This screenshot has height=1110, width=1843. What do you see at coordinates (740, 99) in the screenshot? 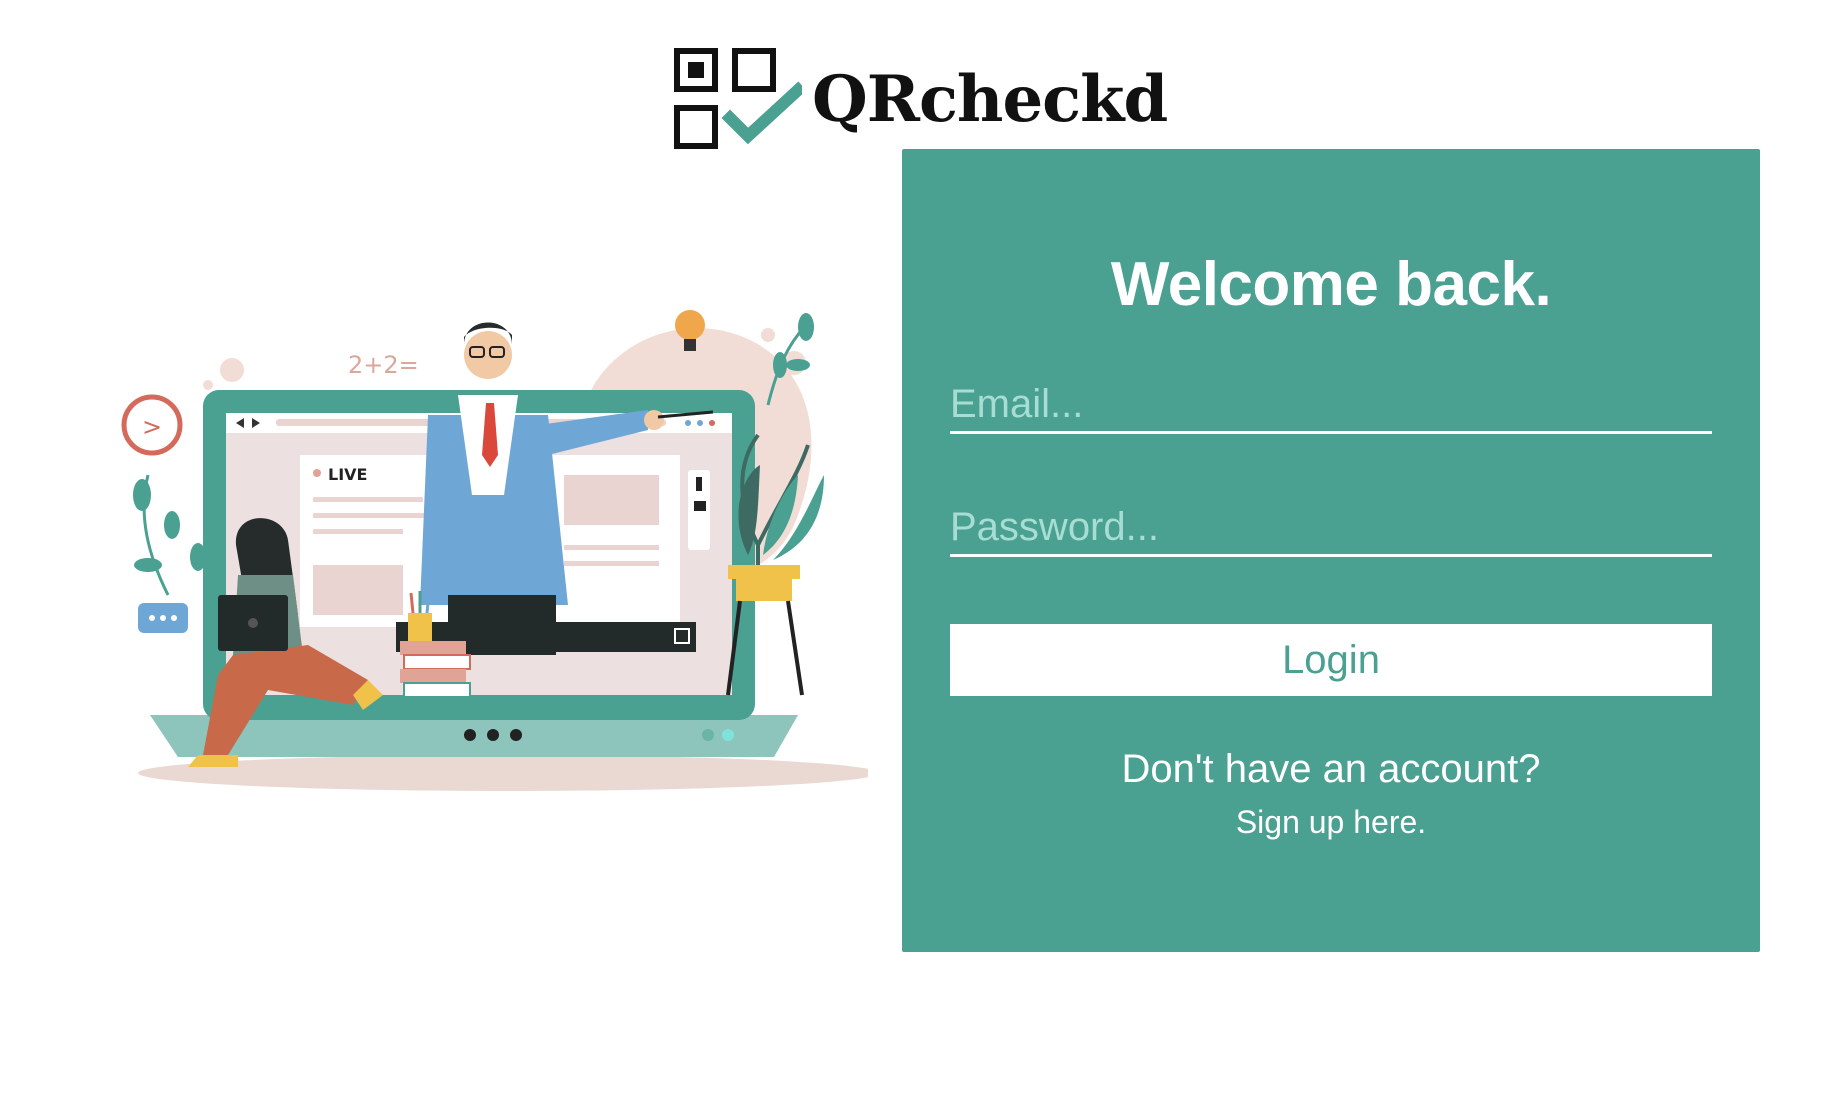
I see `qr-checklist-icon` at bounding box center [740, 99].